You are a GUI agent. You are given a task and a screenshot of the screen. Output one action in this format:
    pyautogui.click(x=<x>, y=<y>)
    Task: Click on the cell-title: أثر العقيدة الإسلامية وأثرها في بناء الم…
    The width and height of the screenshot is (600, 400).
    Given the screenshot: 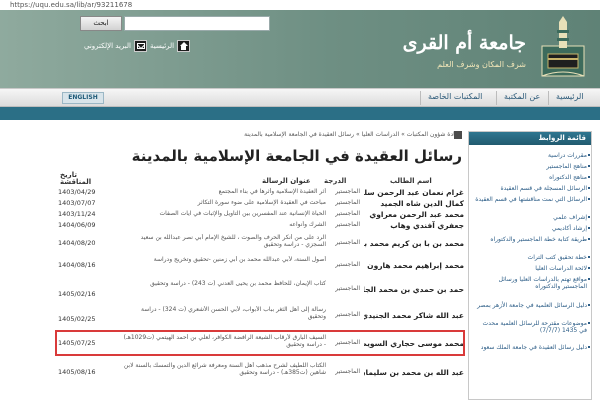 What is the action you would take?
    pyautogui.click(x=224, y=191)
    